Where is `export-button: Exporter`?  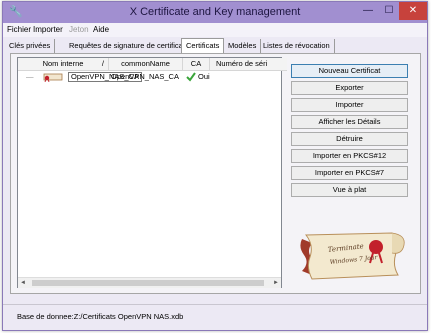 export-button: Exporter is located at coordinates (349, 88).